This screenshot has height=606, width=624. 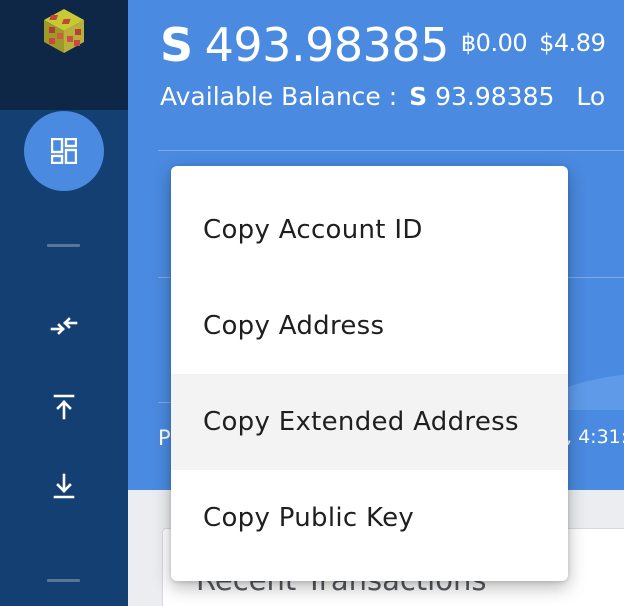 I want to click on menu-item-copy-extended-address: Copy Extended Address, so click(x=369, y=422).